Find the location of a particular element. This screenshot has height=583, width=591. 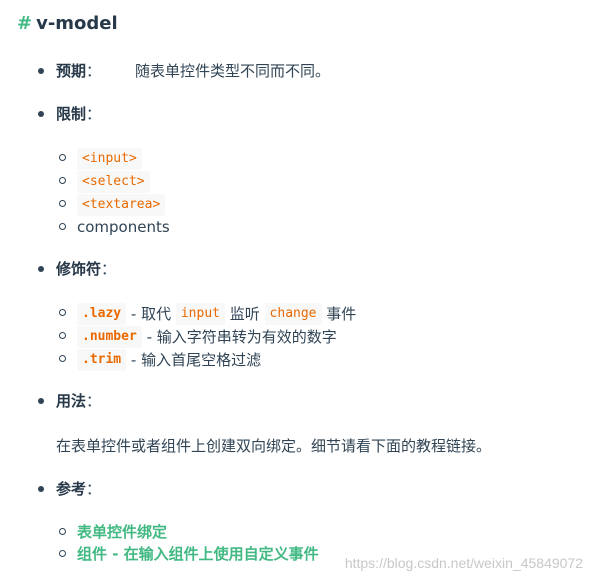

modifier-text: - 取代 is located at coordinates (151, 314).